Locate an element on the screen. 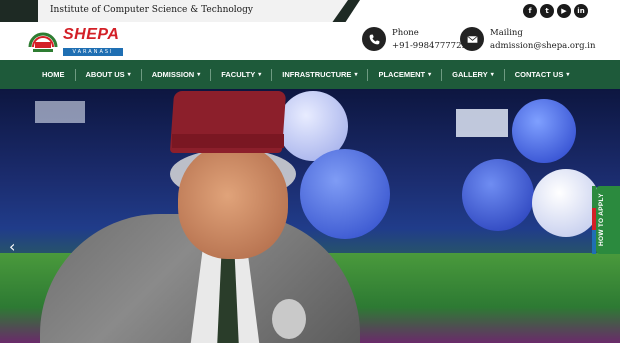 This screenshot has width=620, height=343. mail-title: Mailing is located at coordinates (506, 32).